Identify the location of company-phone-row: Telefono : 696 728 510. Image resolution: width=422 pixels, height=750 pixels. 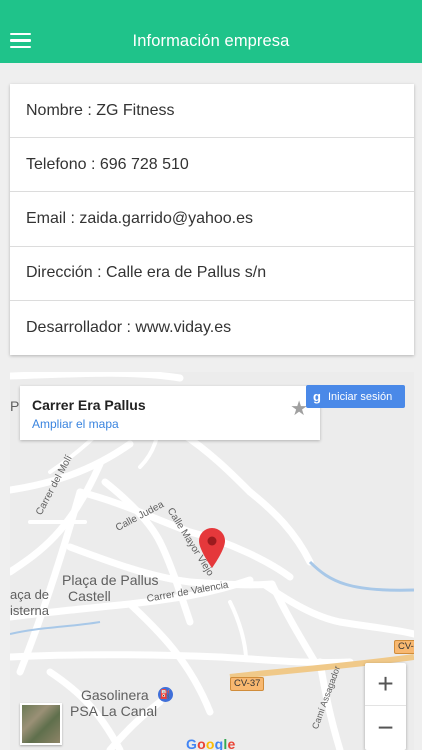
(212, 165).